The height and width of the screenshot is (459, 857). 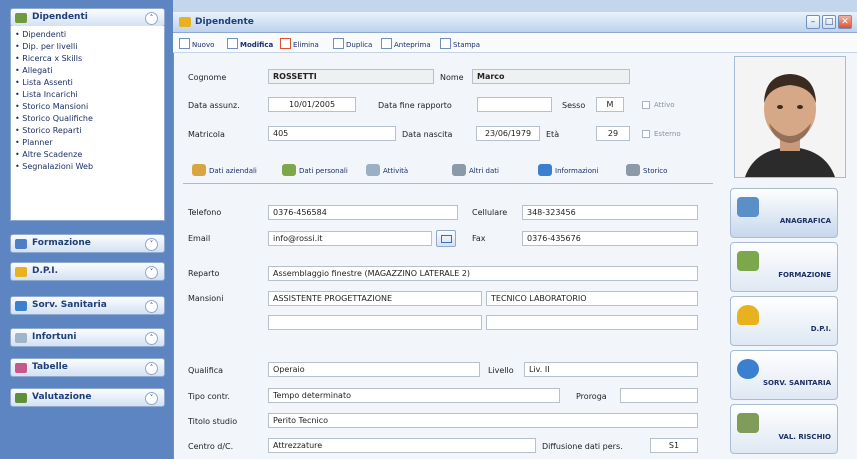 What do you see at coordinates (51, 106) in the screenshot?
I see `sidebar-item-storico-mansioni: • Storico Mansioni` at bounding box center [51, 106].